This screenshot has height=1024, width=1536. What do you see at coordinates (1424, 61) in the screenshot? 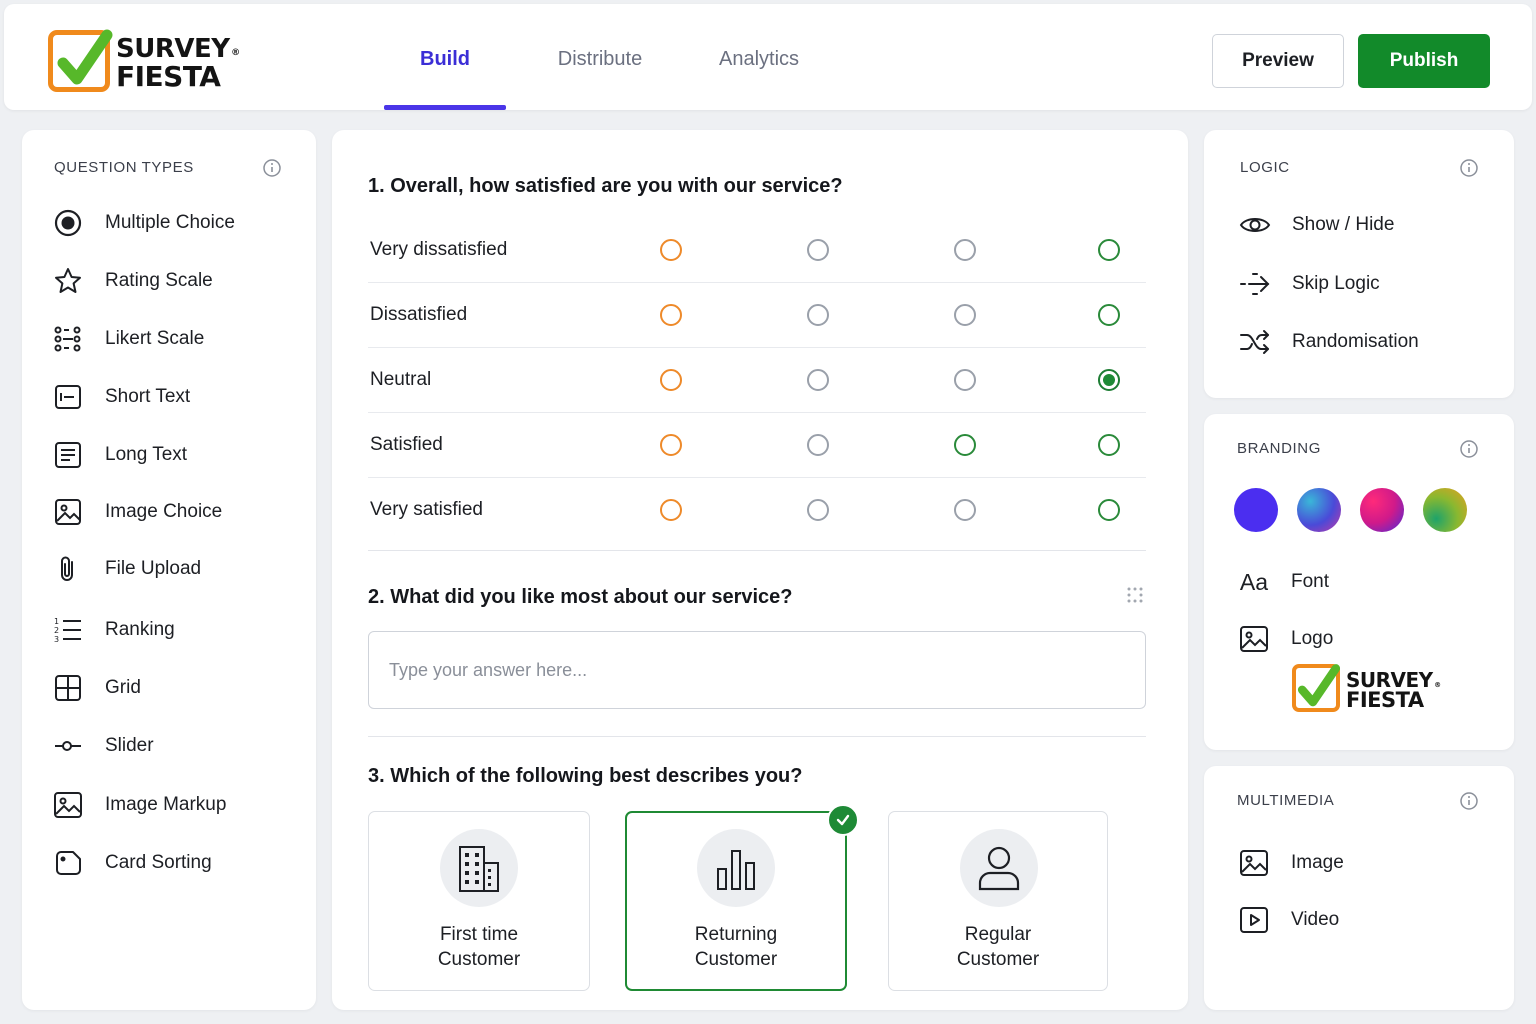
I see `publish-button: Publish` at bounding box center [1424, 61].